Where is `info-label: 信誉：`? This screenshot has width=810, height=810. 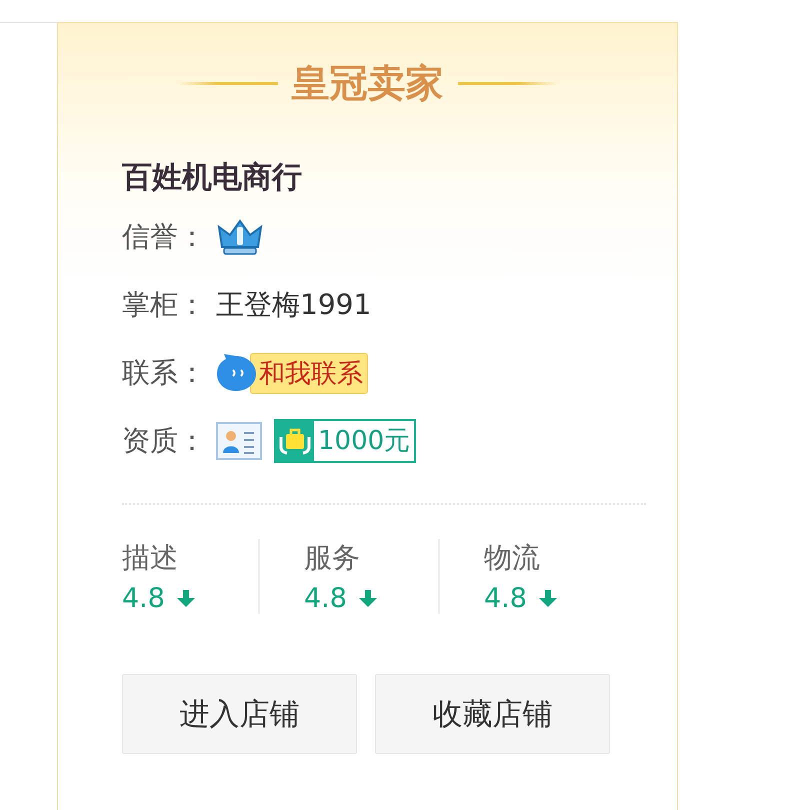
info-label: 信誉： is located at coordinates (164, 237).